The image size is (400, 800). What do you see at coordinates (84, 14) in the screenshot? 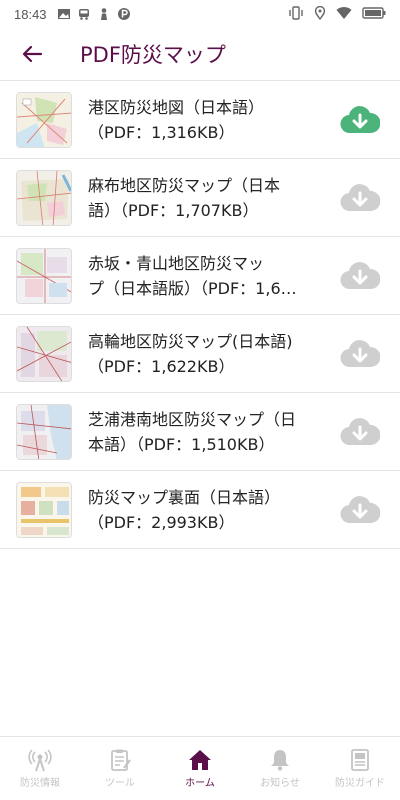
I see `bus-icon` at bounding box center [84, 14].